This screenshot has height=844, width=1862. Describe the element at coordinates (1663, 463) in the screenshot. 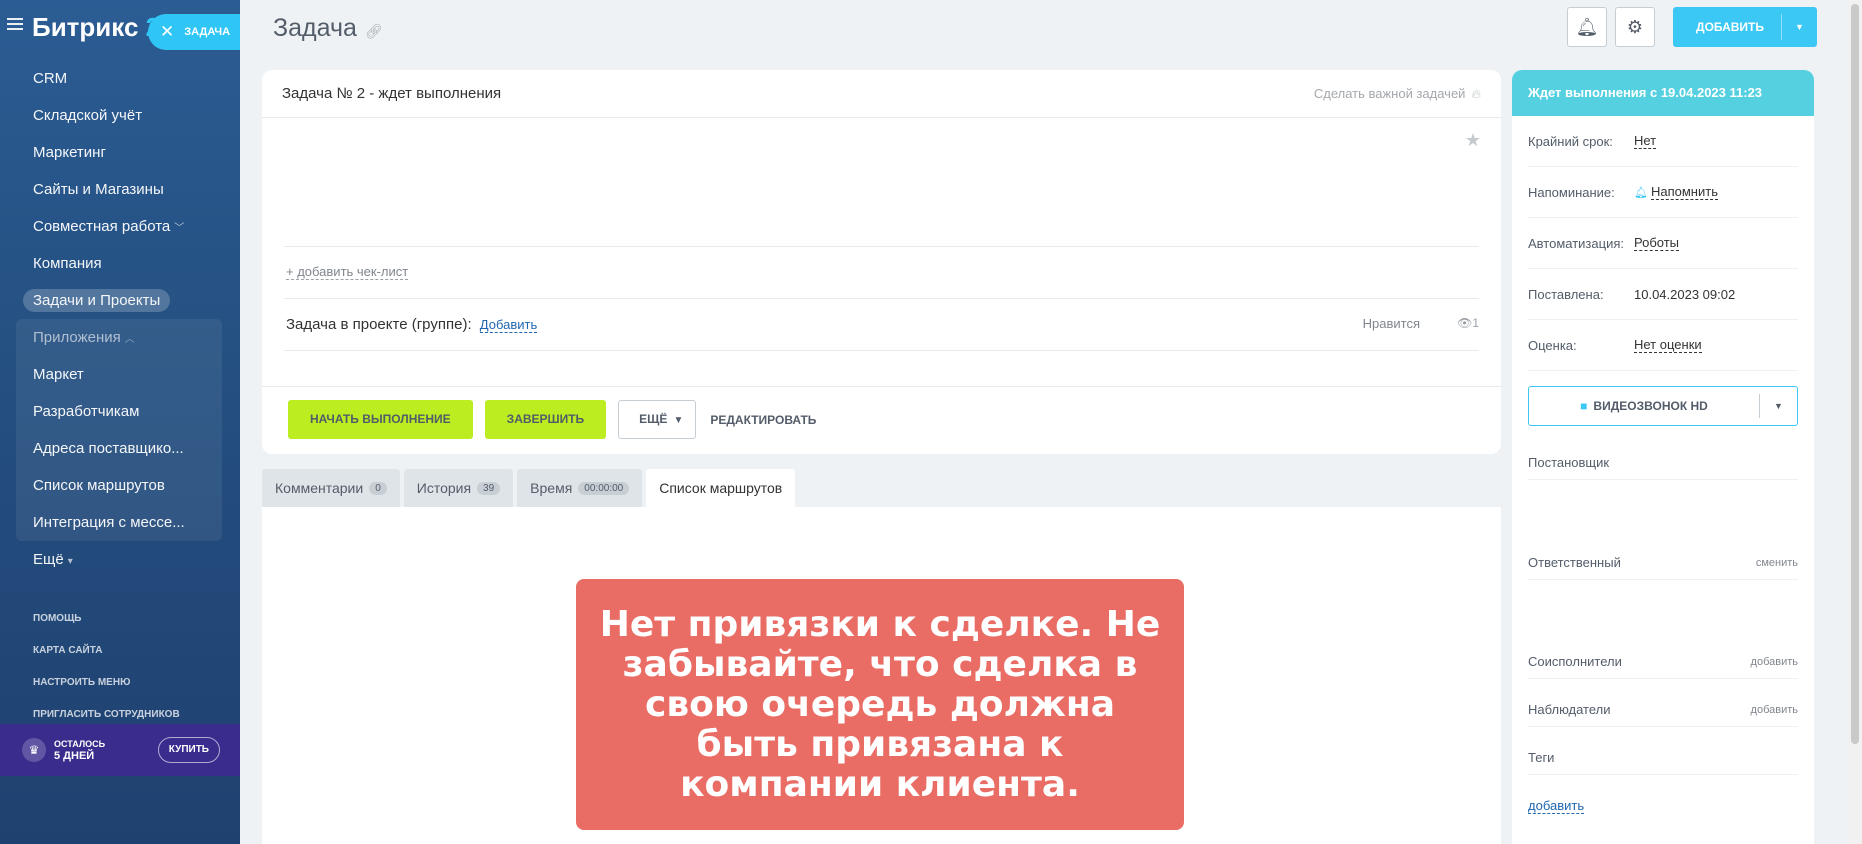

I see `creator-section: Постановщик` at that location.